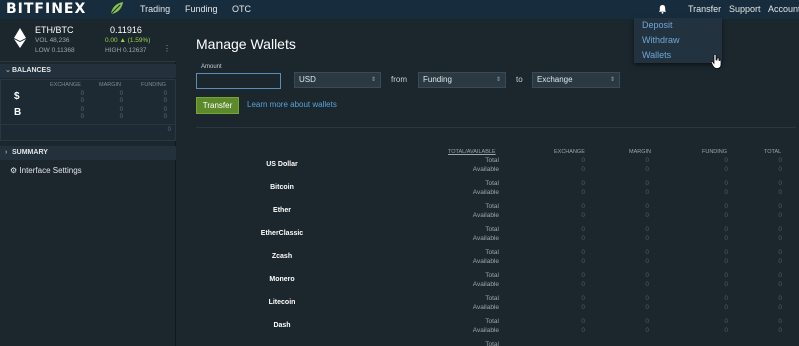  What do you see at coordinates (50, 170) in the screenshot?
I see `interface-settings-label: Interface Settings` at bounding box center [50, 170].